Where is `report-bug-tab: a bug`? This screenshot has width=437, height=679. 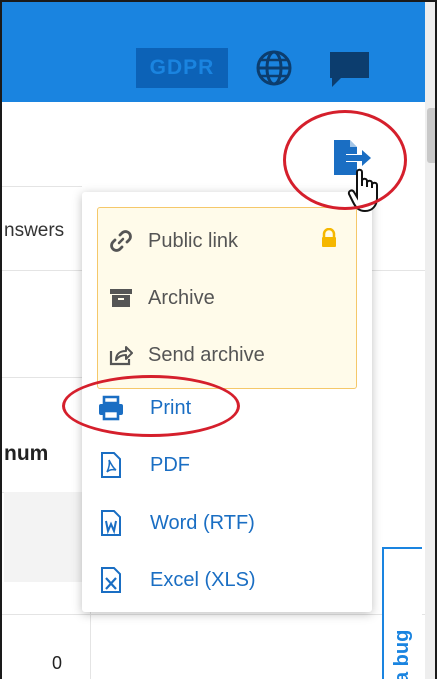 report-bug-tab: a bug is located at coordinates (402, 613).